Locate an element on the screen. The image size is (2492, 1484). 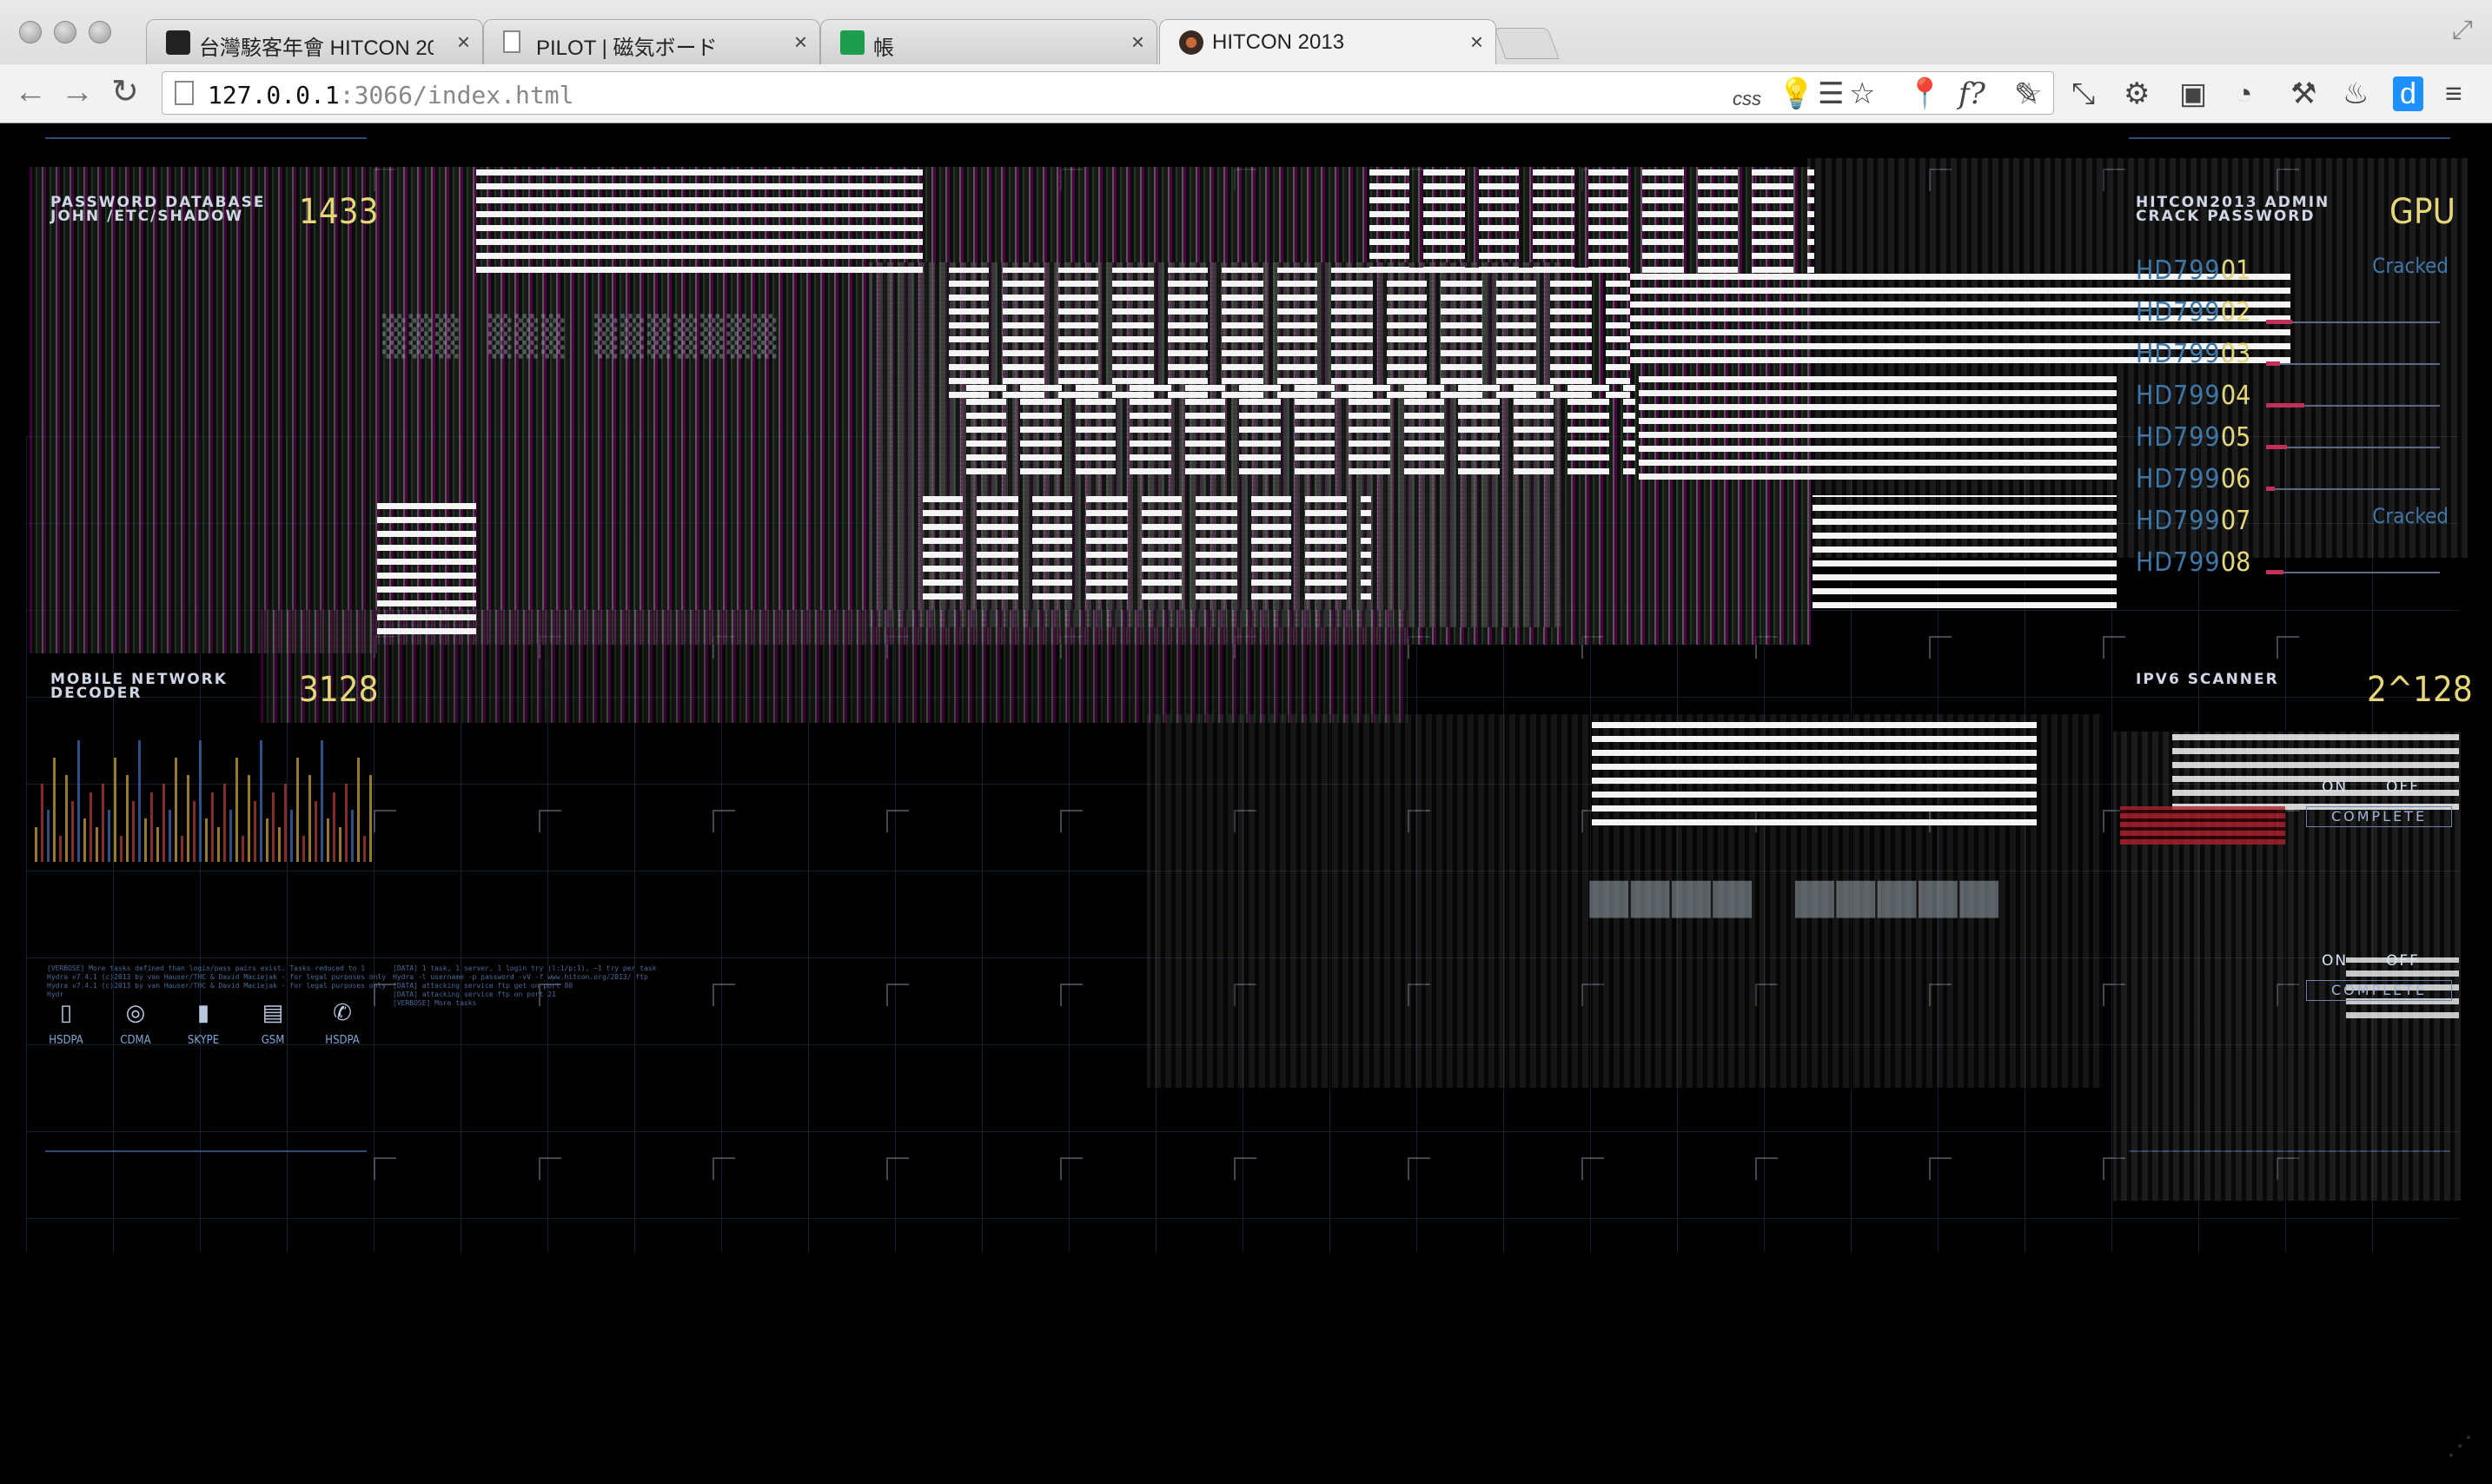
panel-value: 1433 is located at coordinates (339, 212).